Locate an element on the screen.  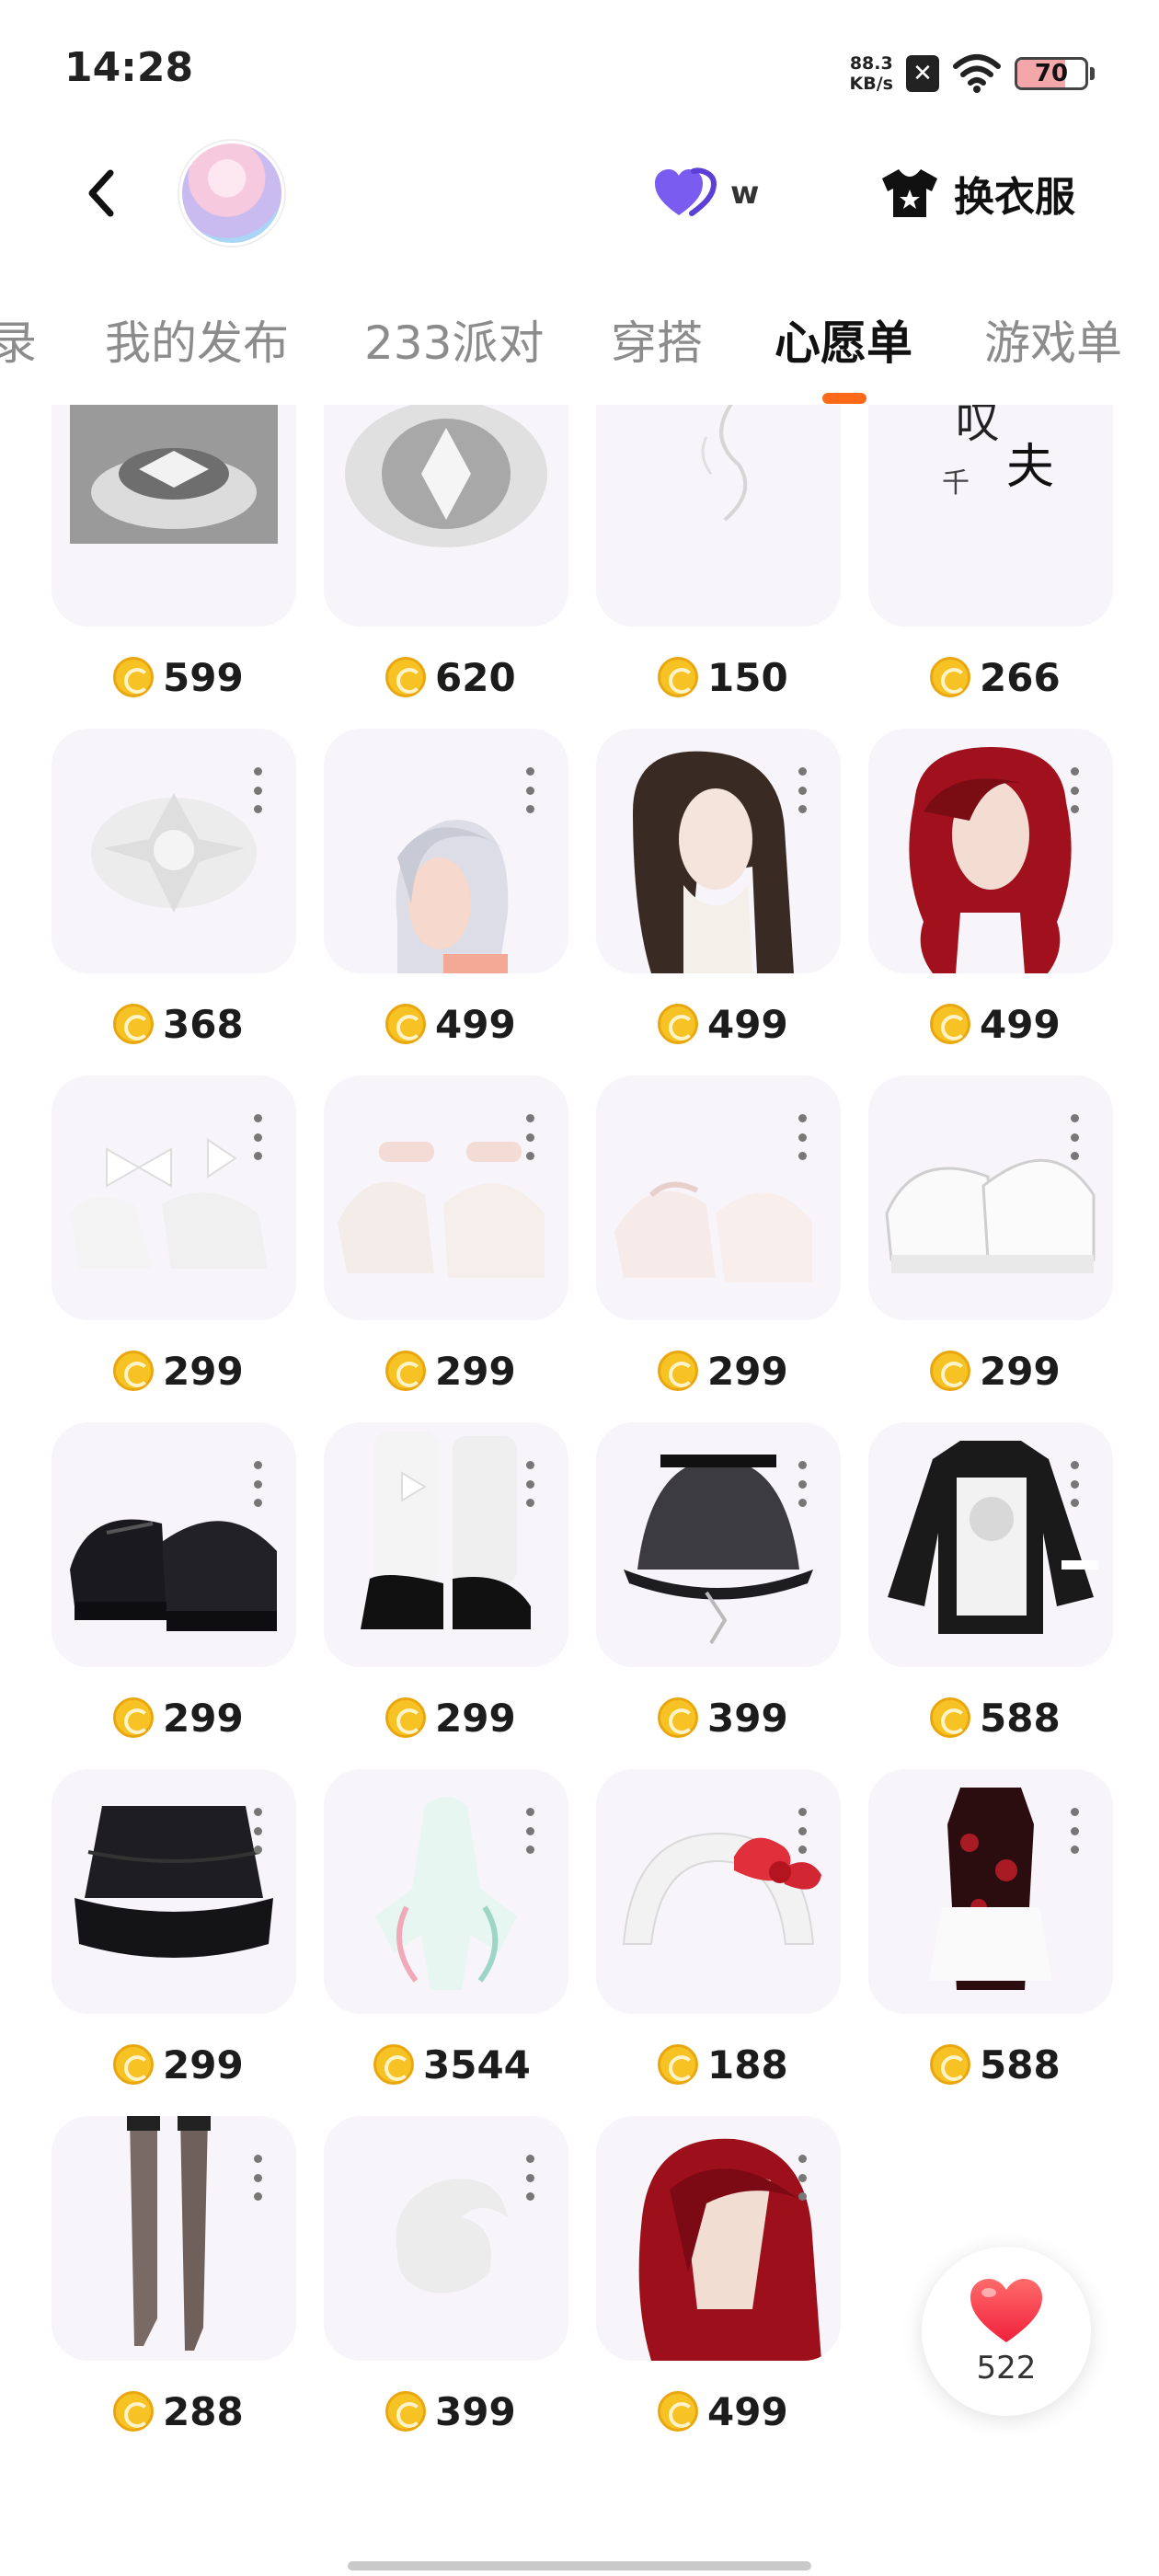
chevron-left-icon is located at coordinates (101, 193).